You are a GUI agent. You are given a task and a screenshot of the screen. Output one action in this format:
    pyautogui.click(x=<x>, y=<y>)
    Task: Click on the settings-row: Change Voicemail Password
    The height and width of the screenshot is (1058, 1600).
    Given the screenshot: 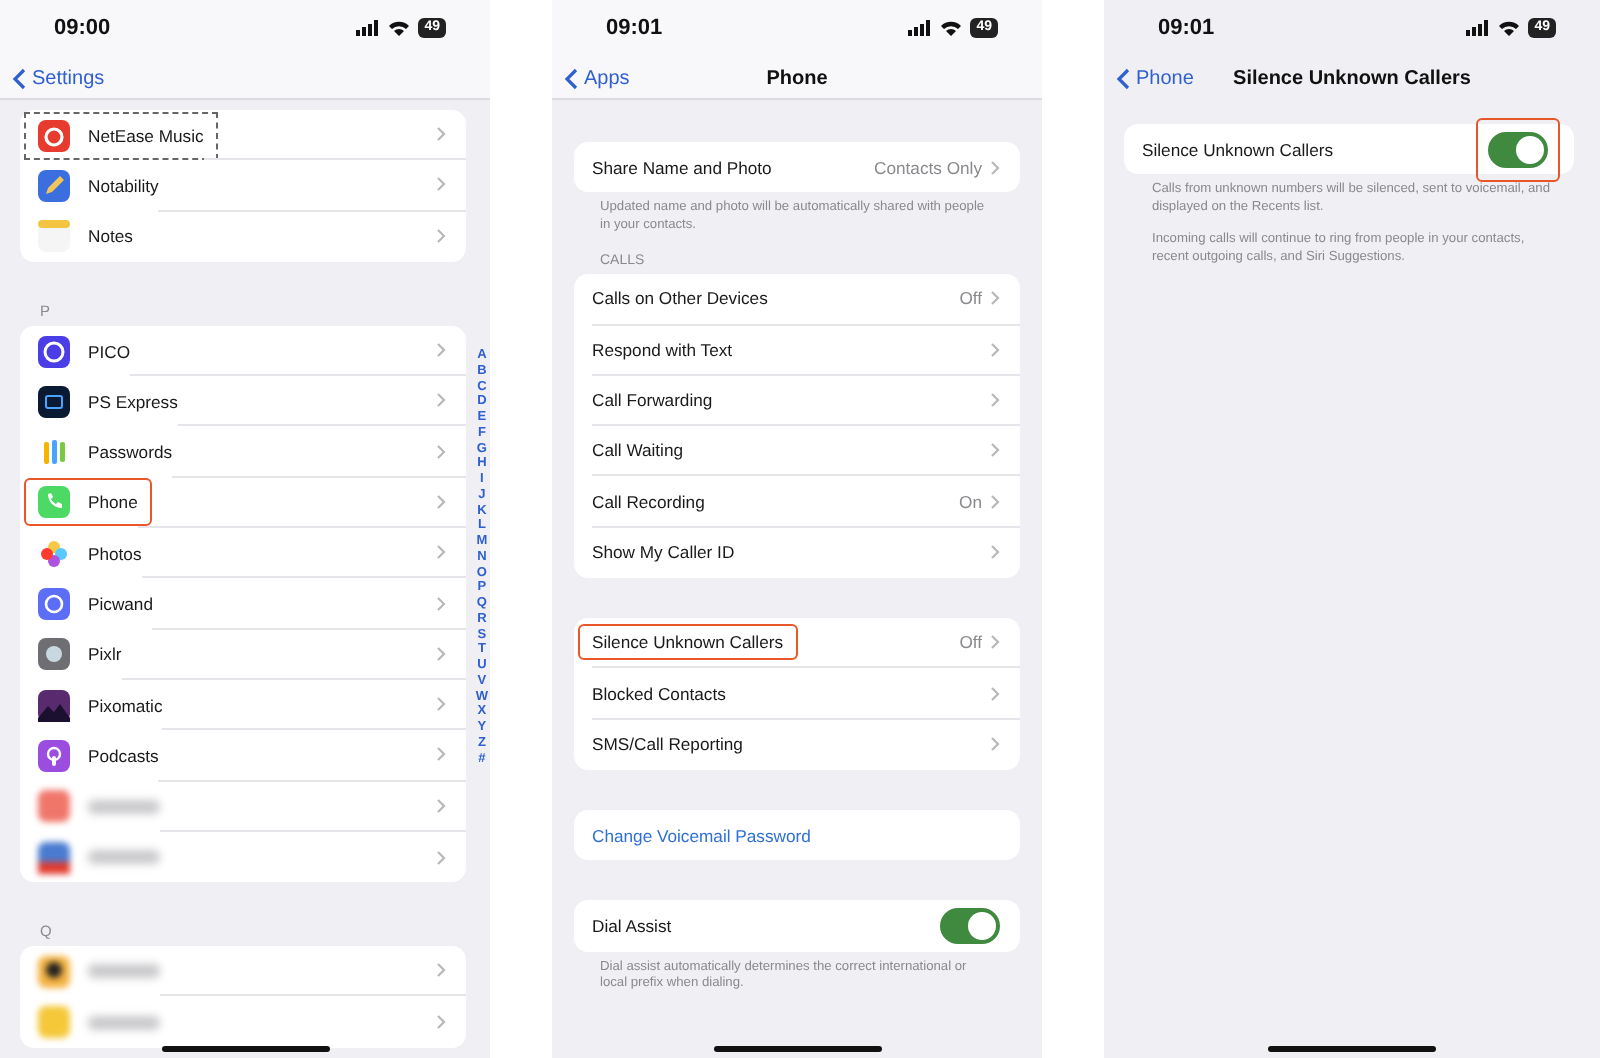 What is the action you would take?
    pyautogui.click(x=797, y=835)
    